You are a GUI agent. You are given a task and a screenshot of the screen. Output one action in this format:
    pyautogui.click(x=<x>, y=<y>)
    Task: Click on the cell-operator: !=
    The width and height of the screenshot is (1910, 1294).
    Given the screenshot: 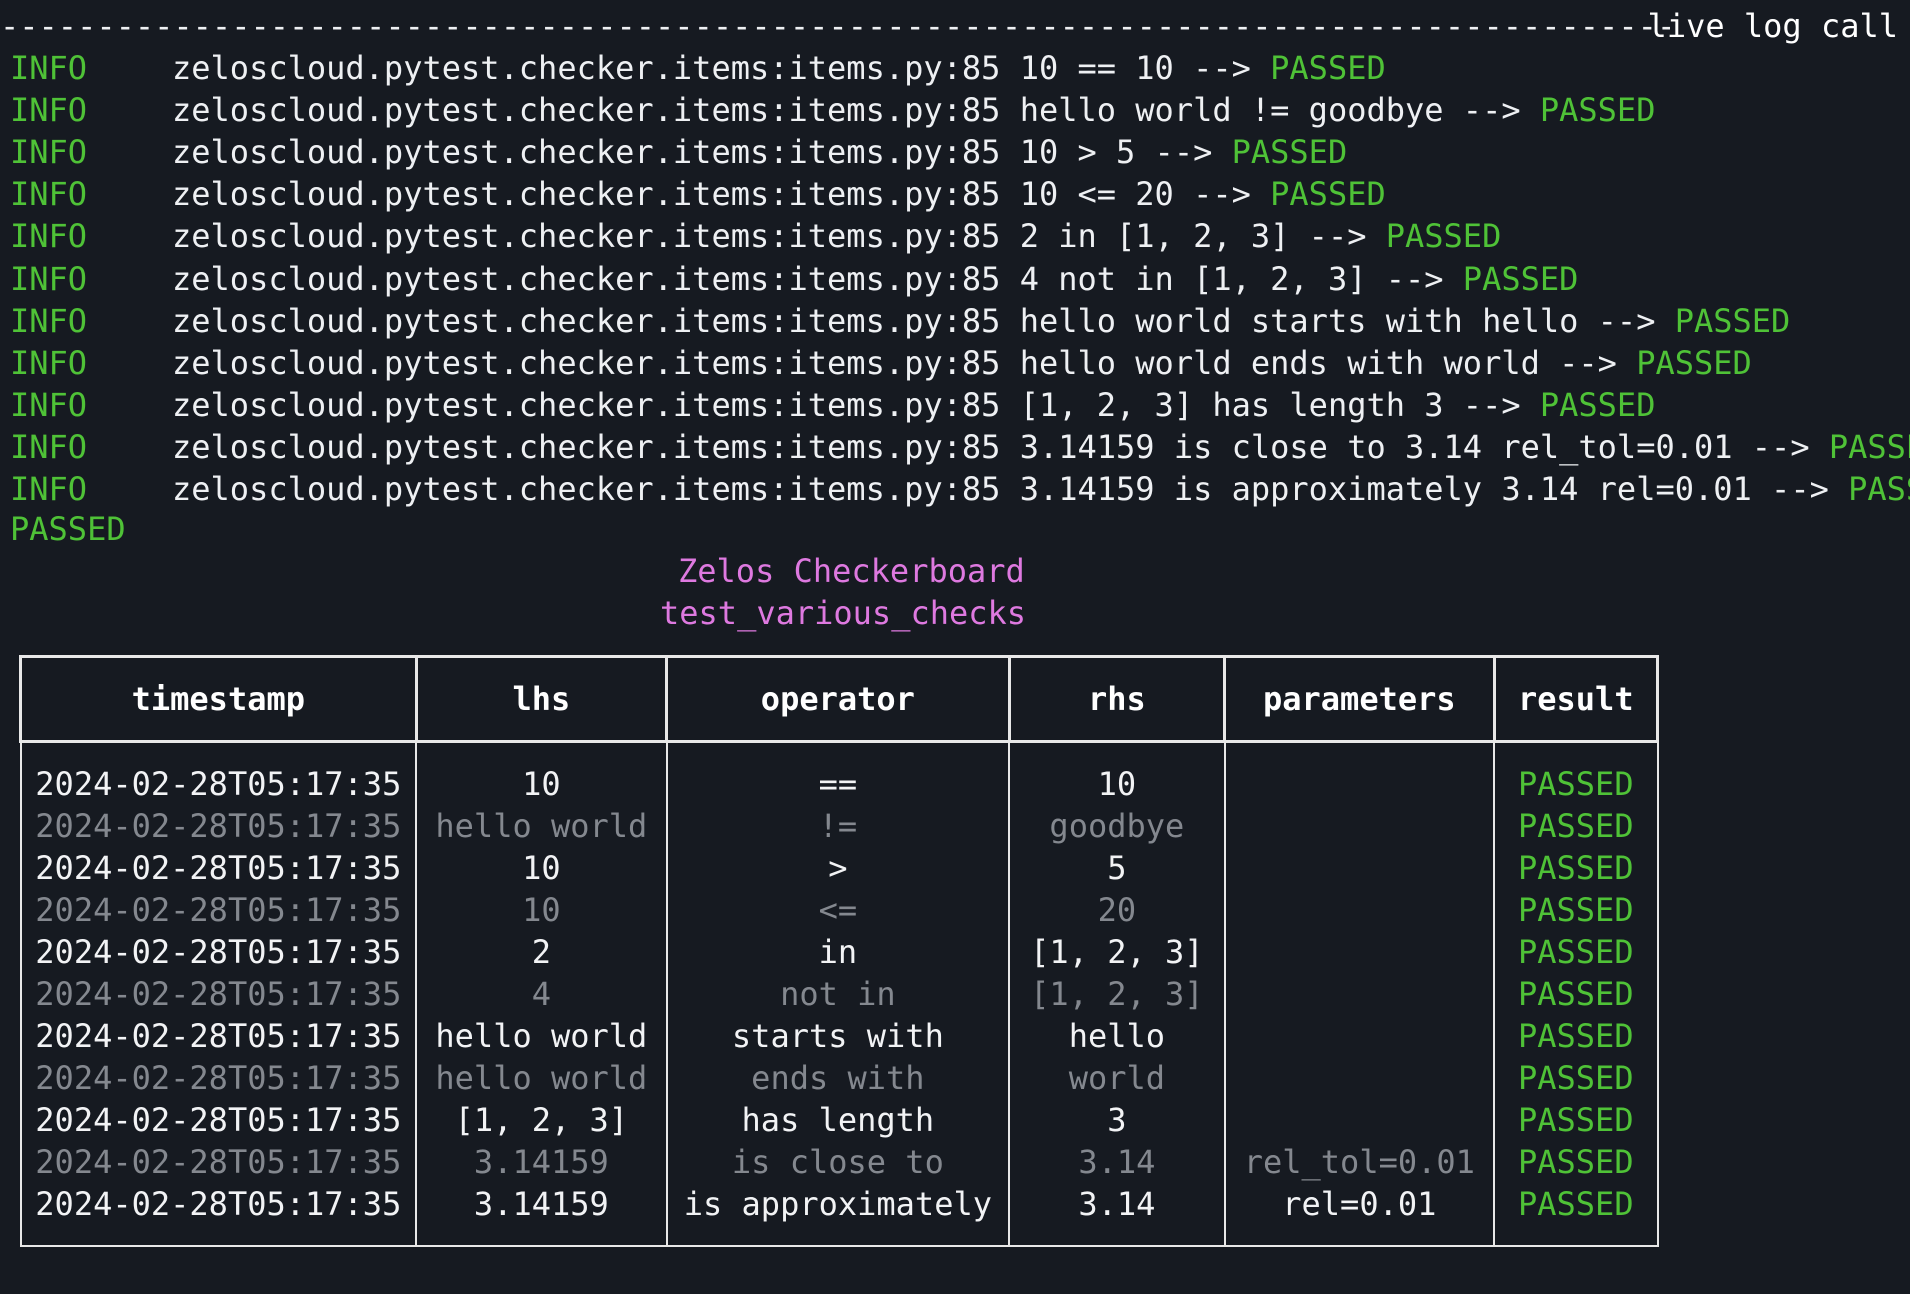 What is the action you would take?
    pyautogui.click(x=838, y=826)
    